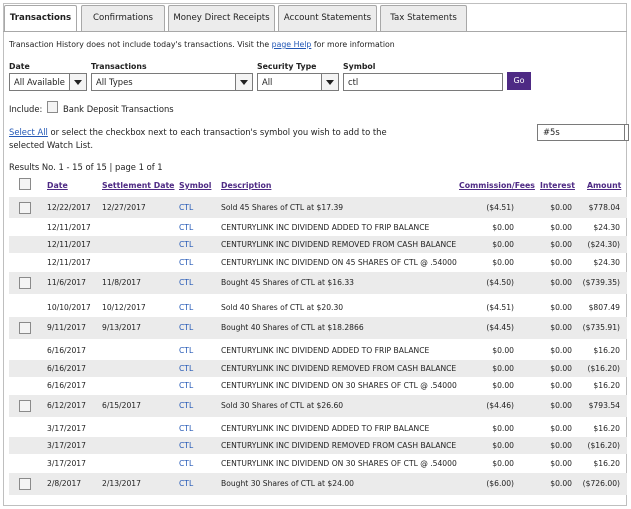 The height and width of the screenshot is (509, 631). Describe the element at coordinates (28, 132) in the screenshot. I see `select-all-link: Select All` at that location.